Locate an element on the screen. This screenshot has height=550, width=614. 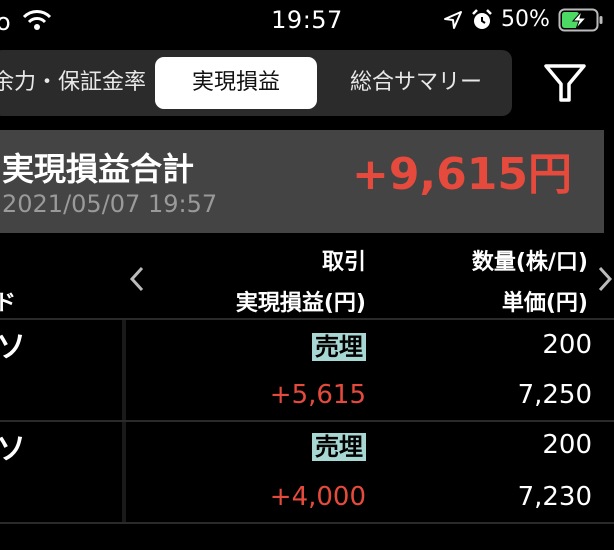
battery-charging-icon is located at coordinates (580, 20).